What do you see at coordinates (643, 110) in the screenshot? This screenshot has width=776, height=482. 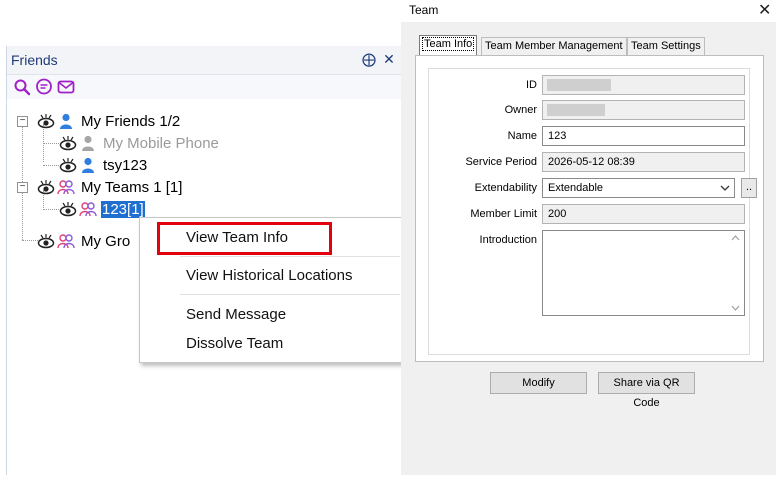 I see `owner-field` at bounding box center [643, 110].